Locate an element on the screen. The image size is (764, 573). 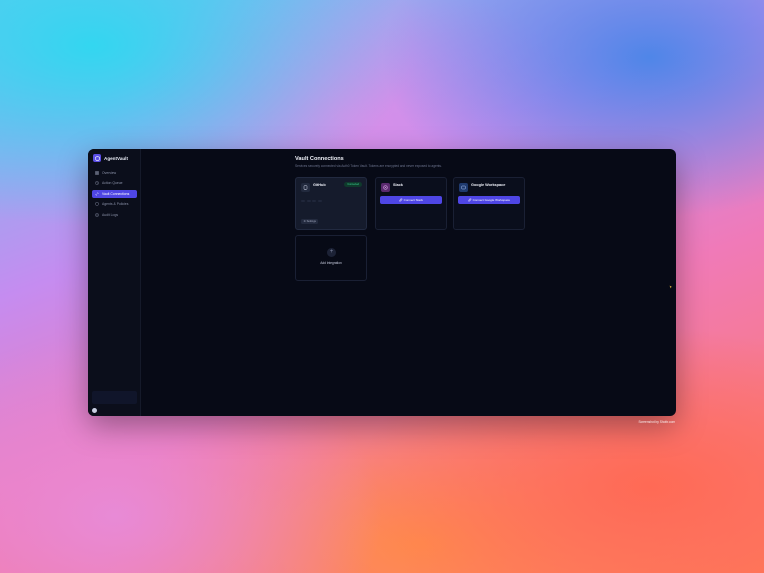
document-icon is located at coordinates (97, 214).